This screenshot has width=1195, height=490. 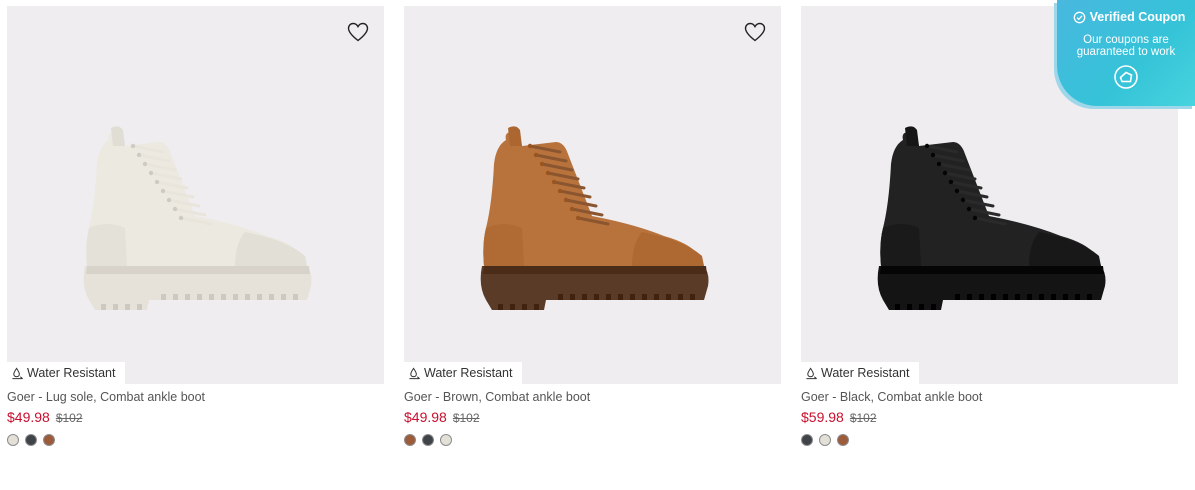 I want to click on sale-price: $59.98, so click(x=822, y=417).